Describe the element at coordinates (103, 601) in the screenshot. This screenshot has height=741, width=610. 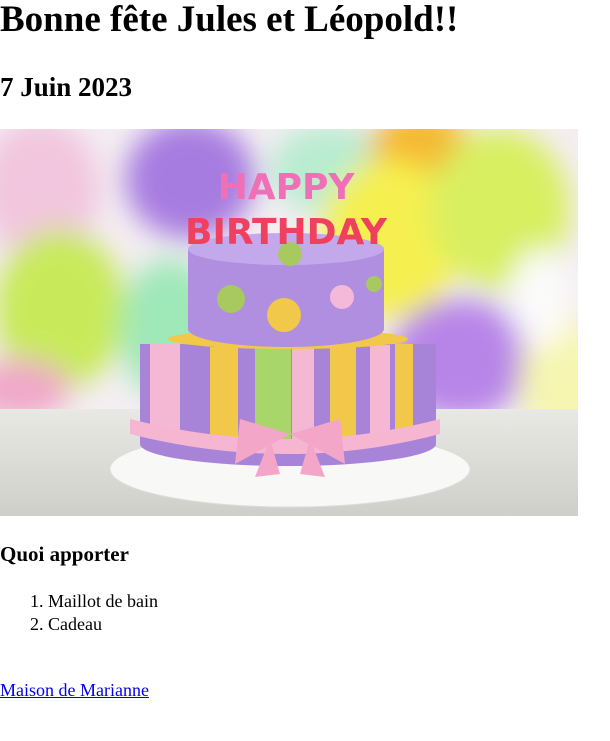
I see `list-item: Maillot de bain` at that location.